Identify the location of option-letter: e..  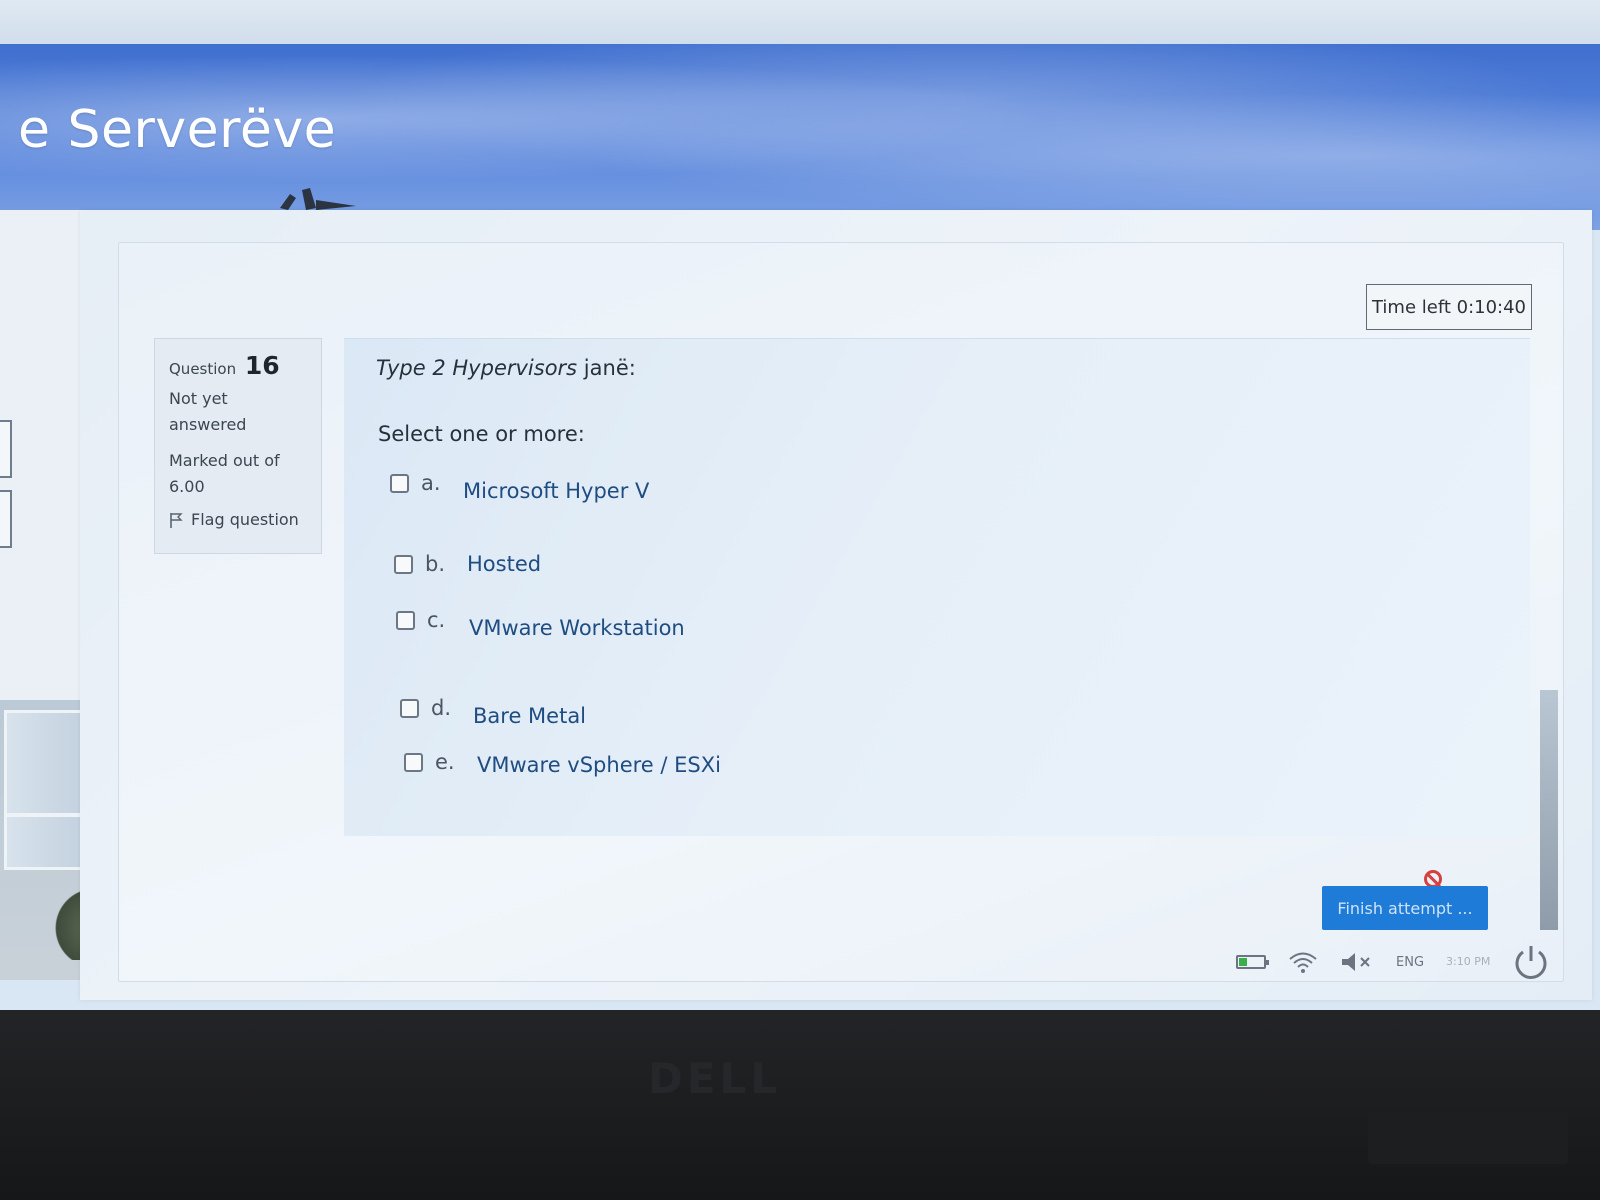
(445, 762).